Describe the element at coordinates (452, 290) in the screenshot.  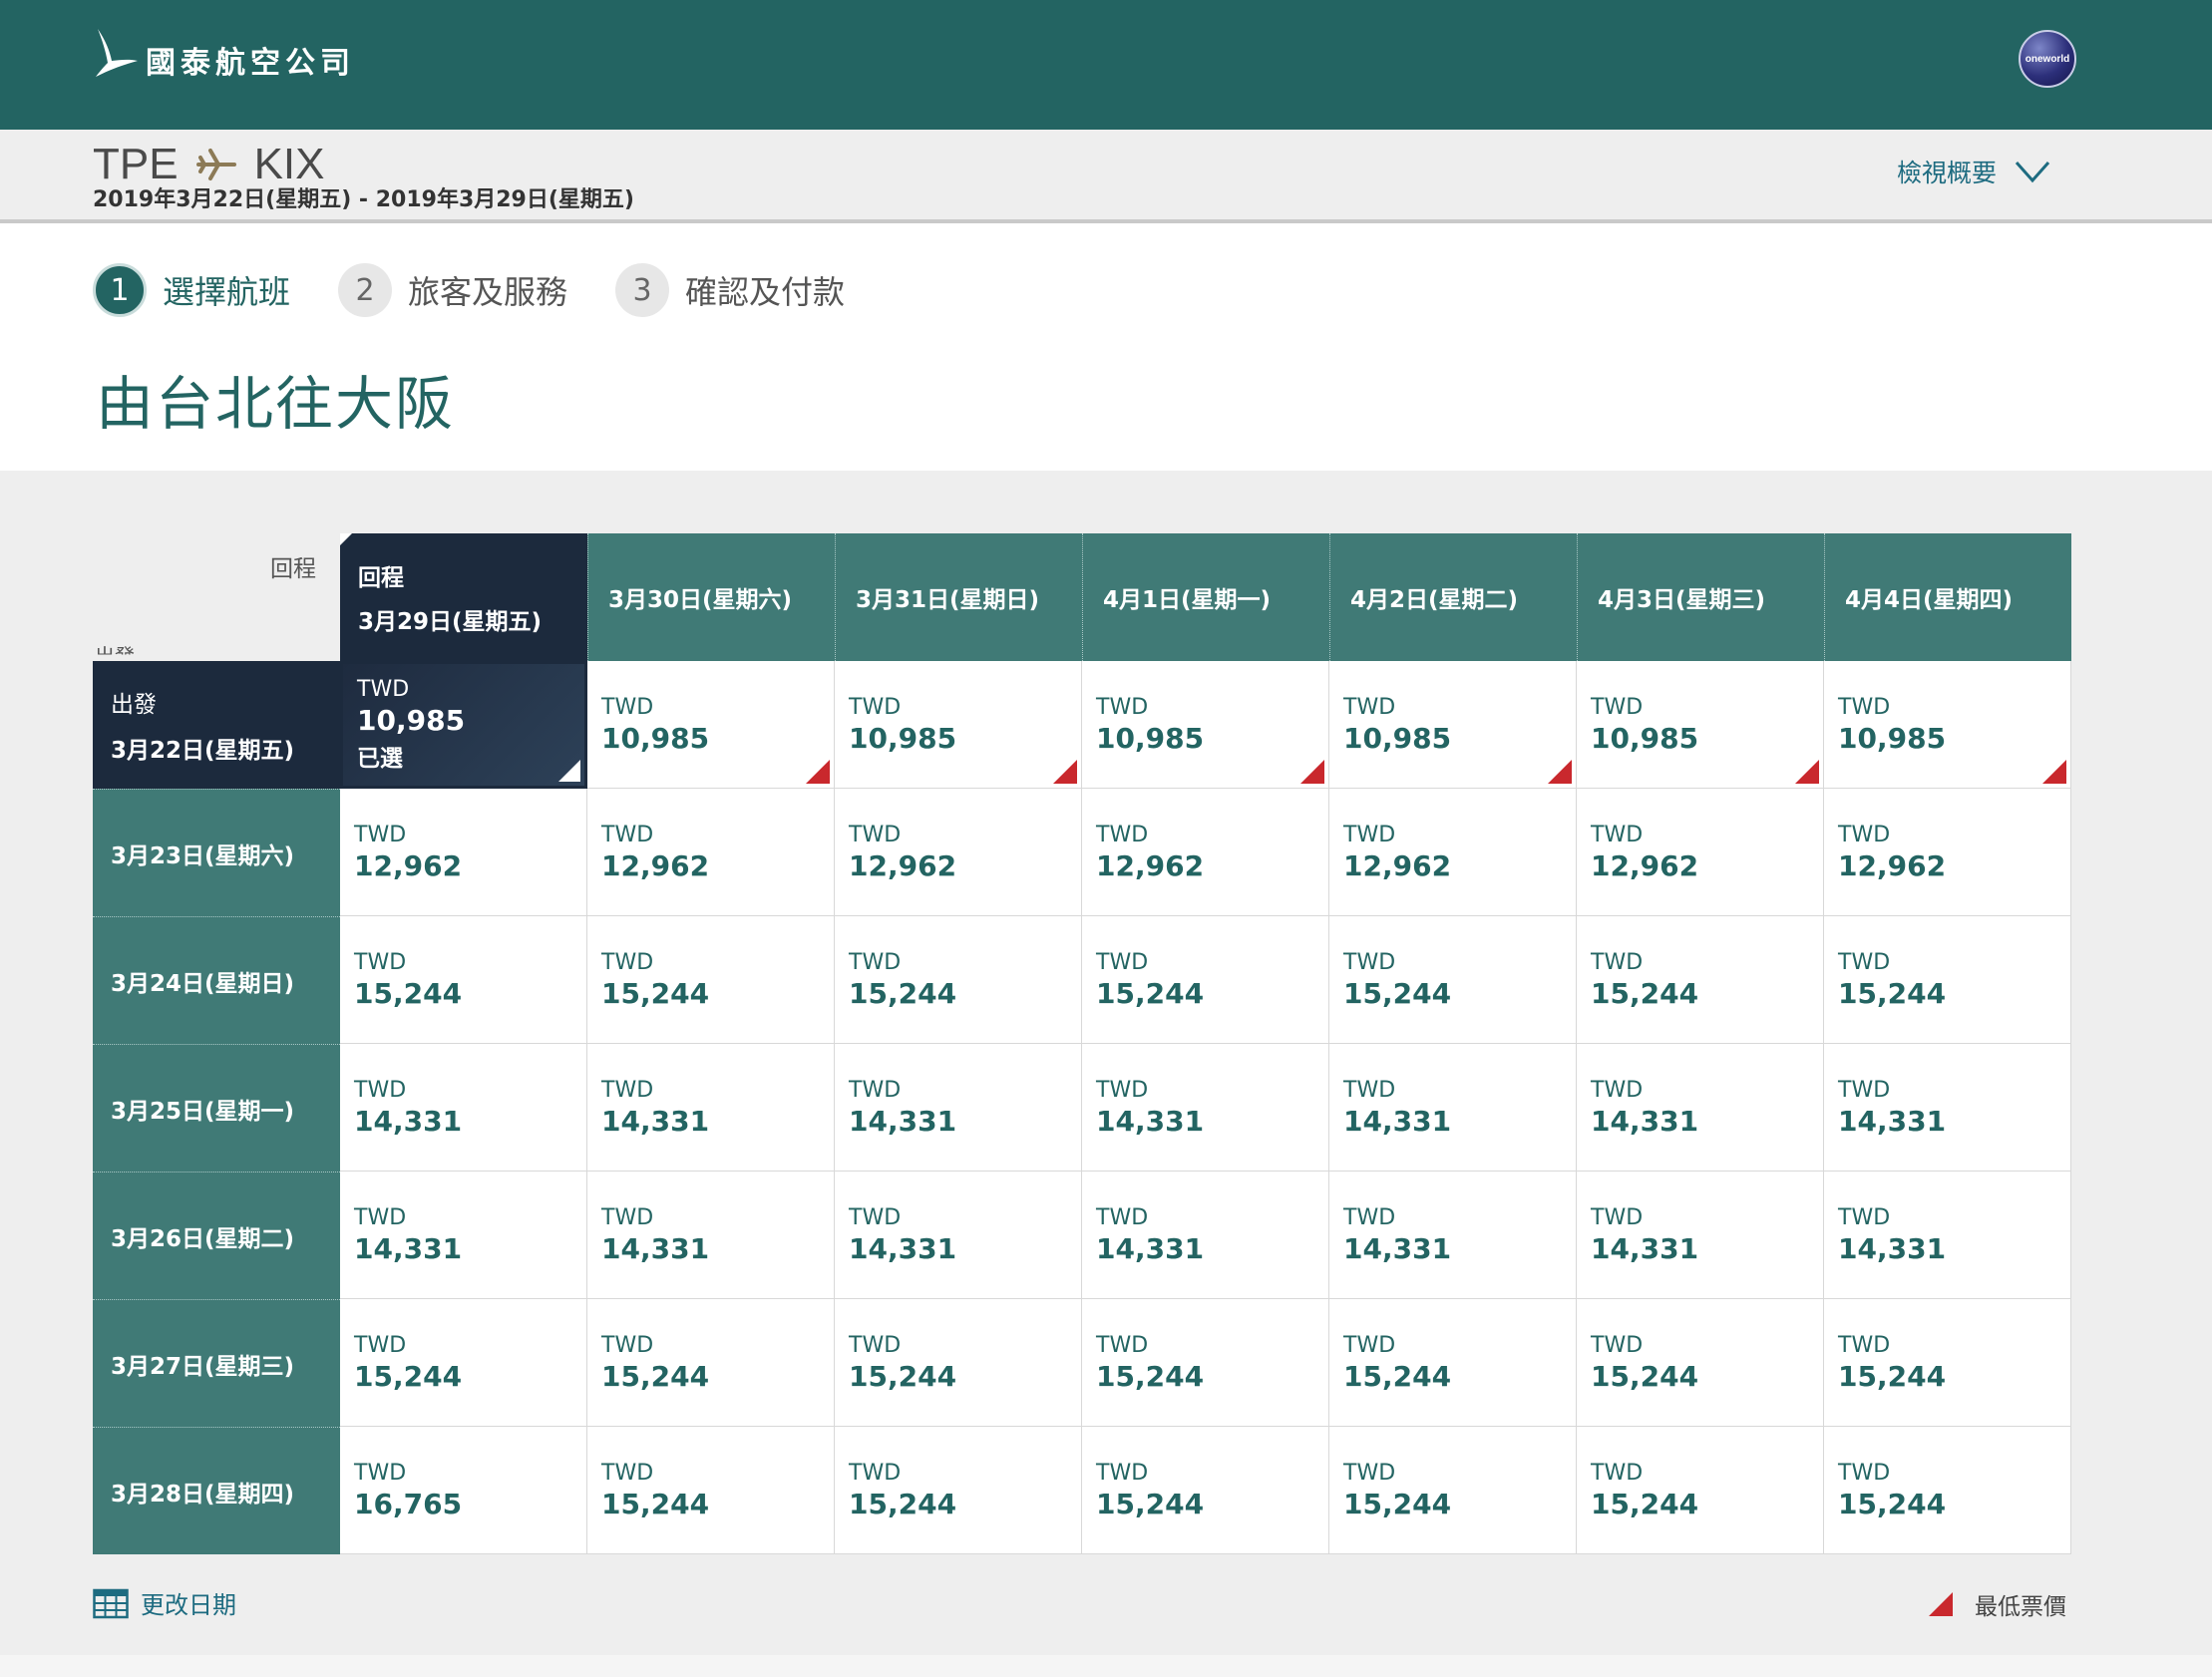
I see `step-passengers-services: 2 旅客及服務` at that location.